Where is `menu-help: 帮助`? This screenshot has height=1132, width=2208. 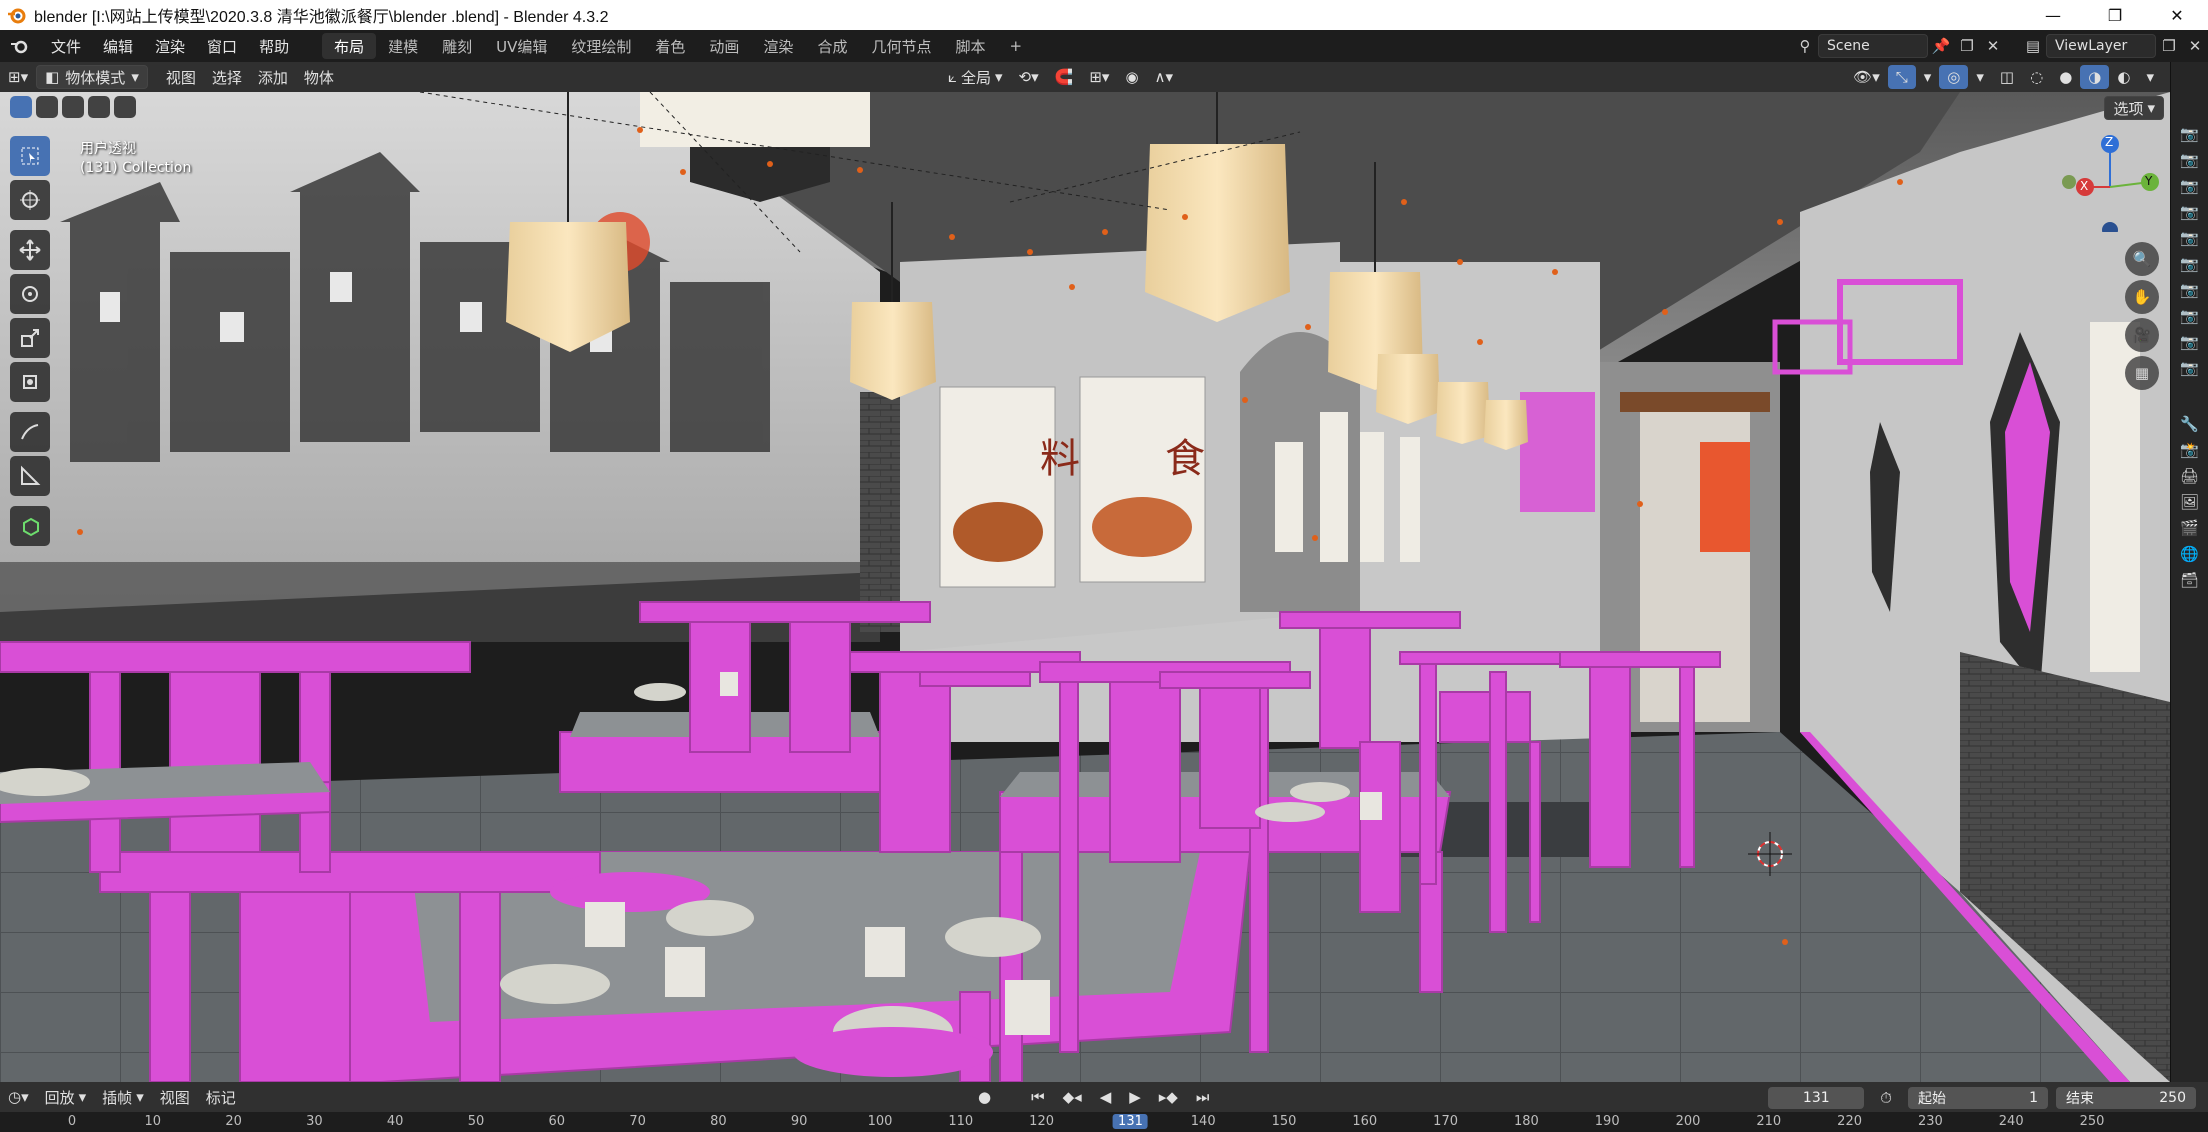 menu-help: 帮助 is located at coordinates (274, 46).